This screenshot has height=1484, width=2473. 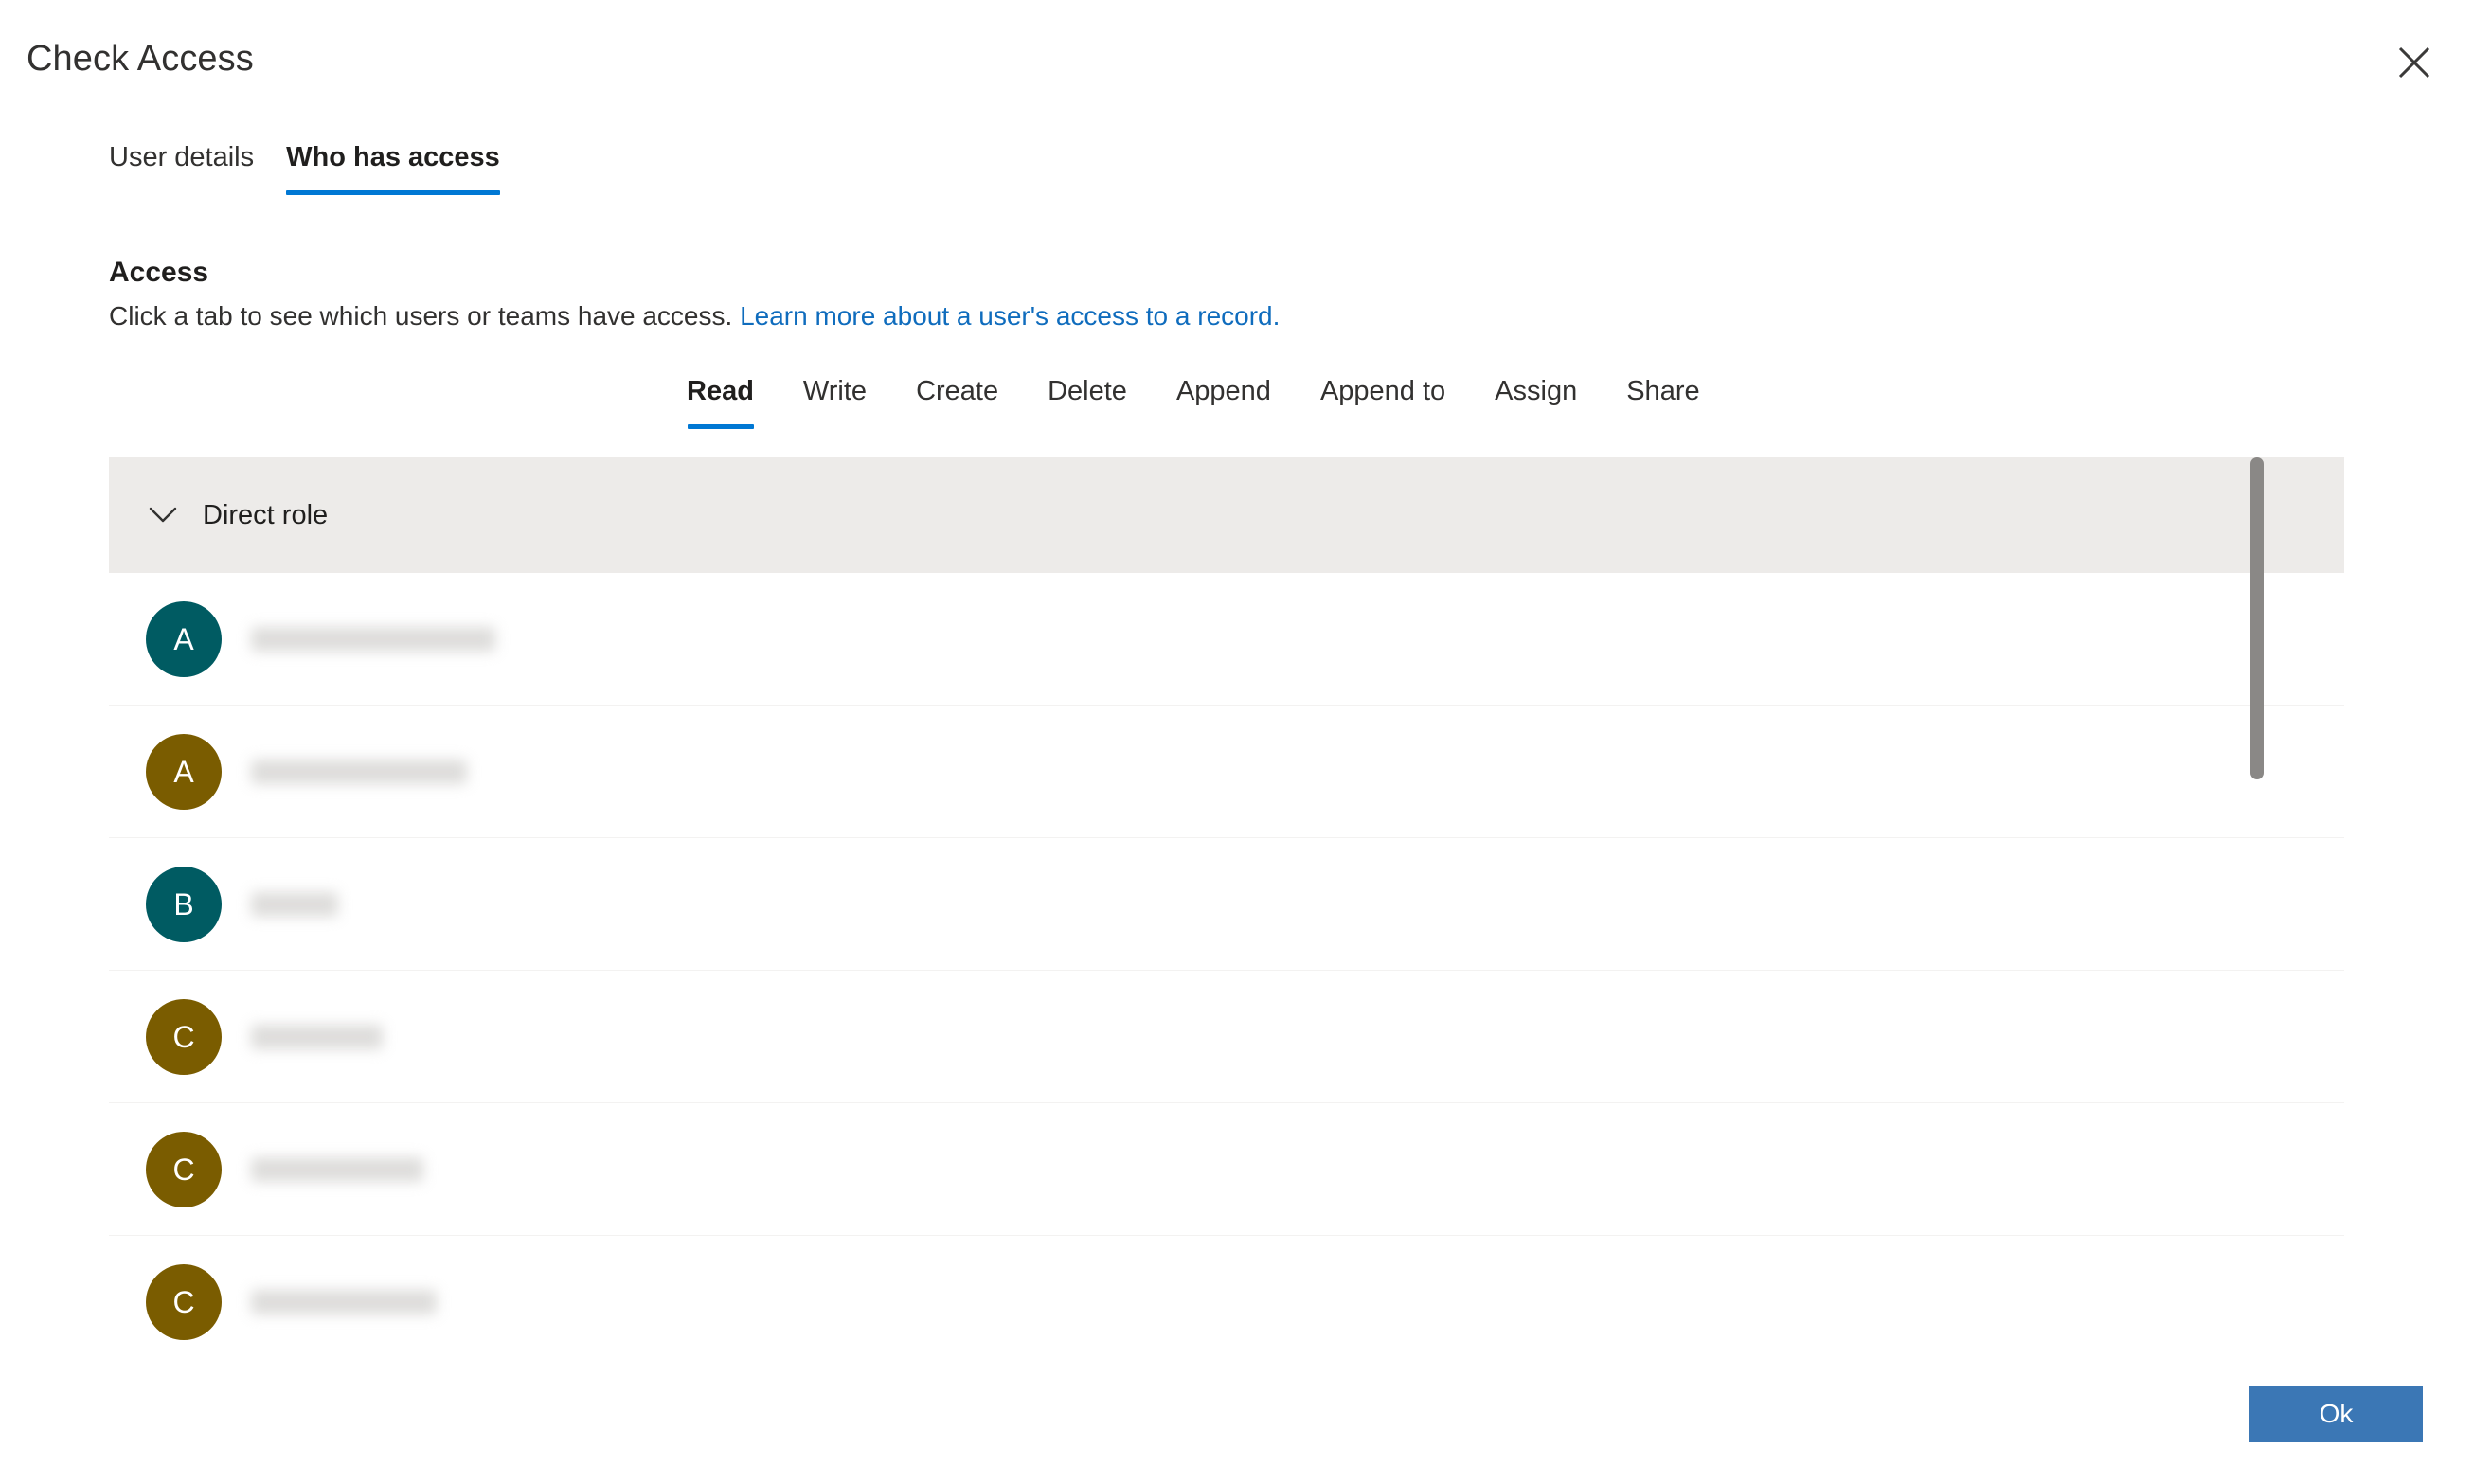 What do you see at coordinates (2257, 618) in the screenshot?
I see `scrollbar-thumb` at bounding box center [2257, 618].